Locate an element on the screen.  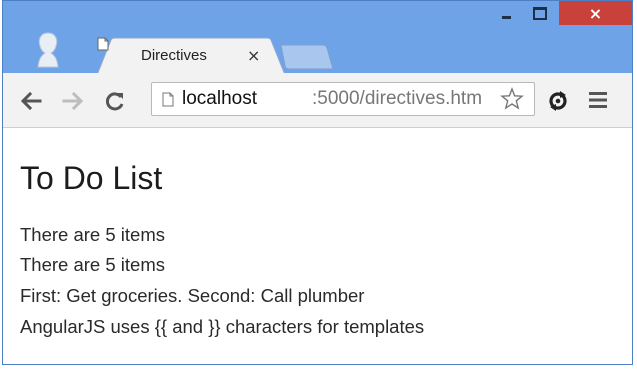
browser-toolbar: localhost :5000/directives.htm is located at coordinates (317, 100).